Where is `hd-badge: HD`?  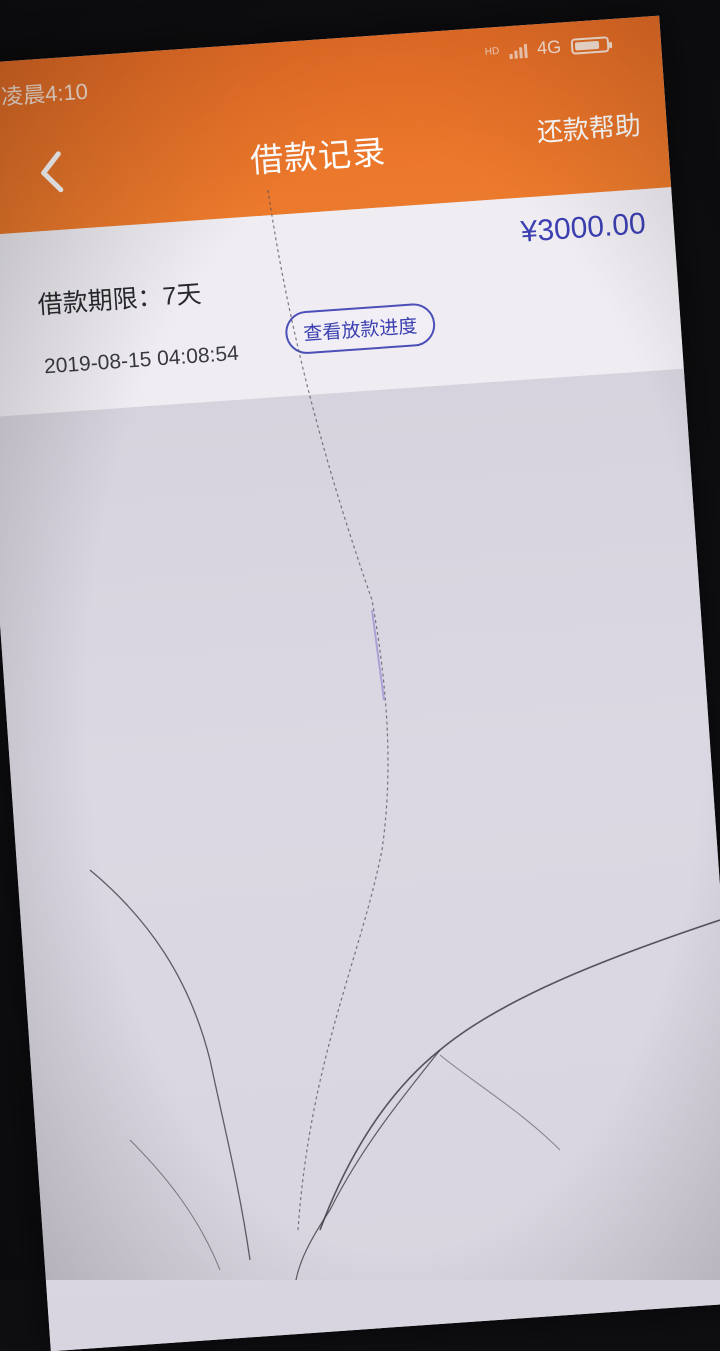
hd-badge: HD is located at coordinates (492, 51).